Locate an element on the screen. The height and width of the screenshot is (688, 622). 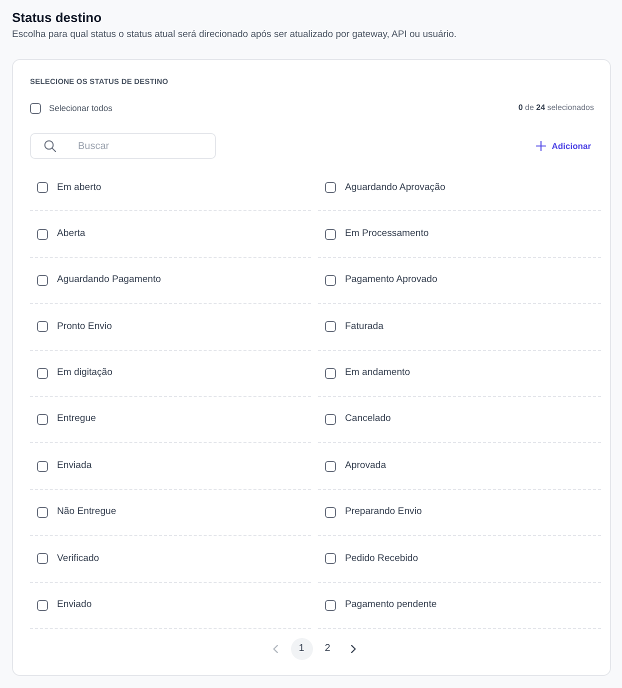
page-button: 2 is located at coordinates (327, 649).